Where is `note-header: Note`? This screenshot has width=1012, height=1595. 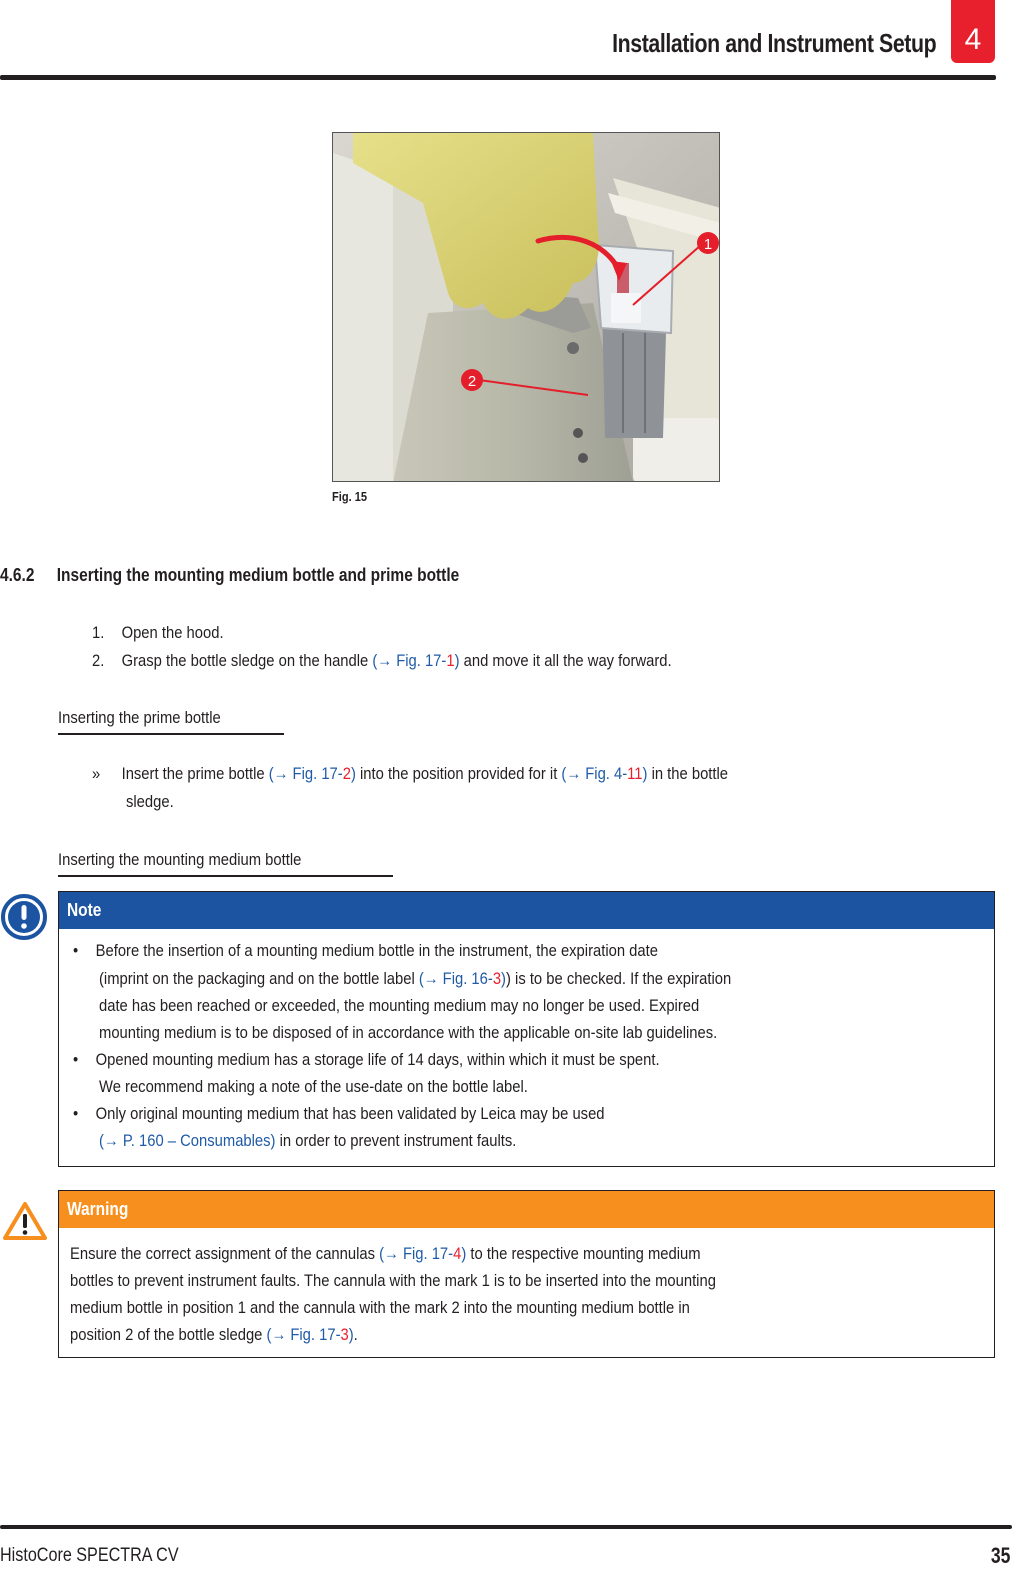
note-header: Note is located at coordinates (526, 910).